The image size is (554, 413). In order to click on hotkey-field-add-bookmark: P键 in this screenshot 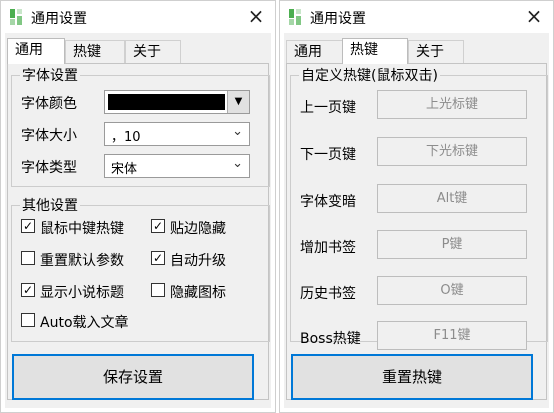, I will do `click(452, 244)`.